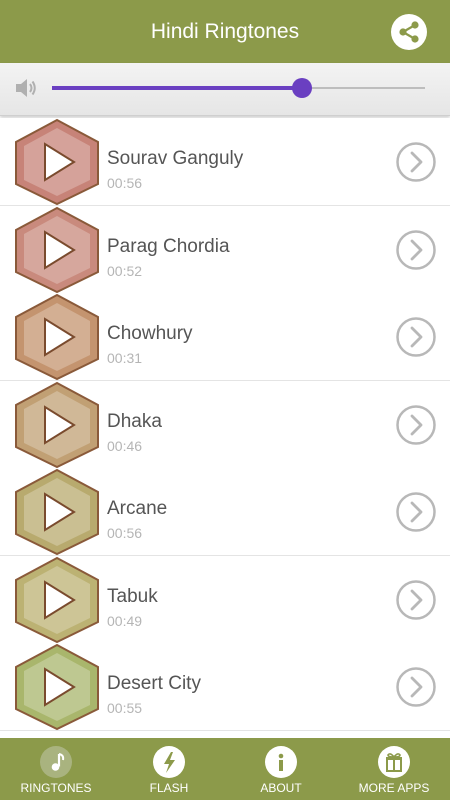  I want to click on ringtone-row: Arcane 00:56, so click(225, 512).